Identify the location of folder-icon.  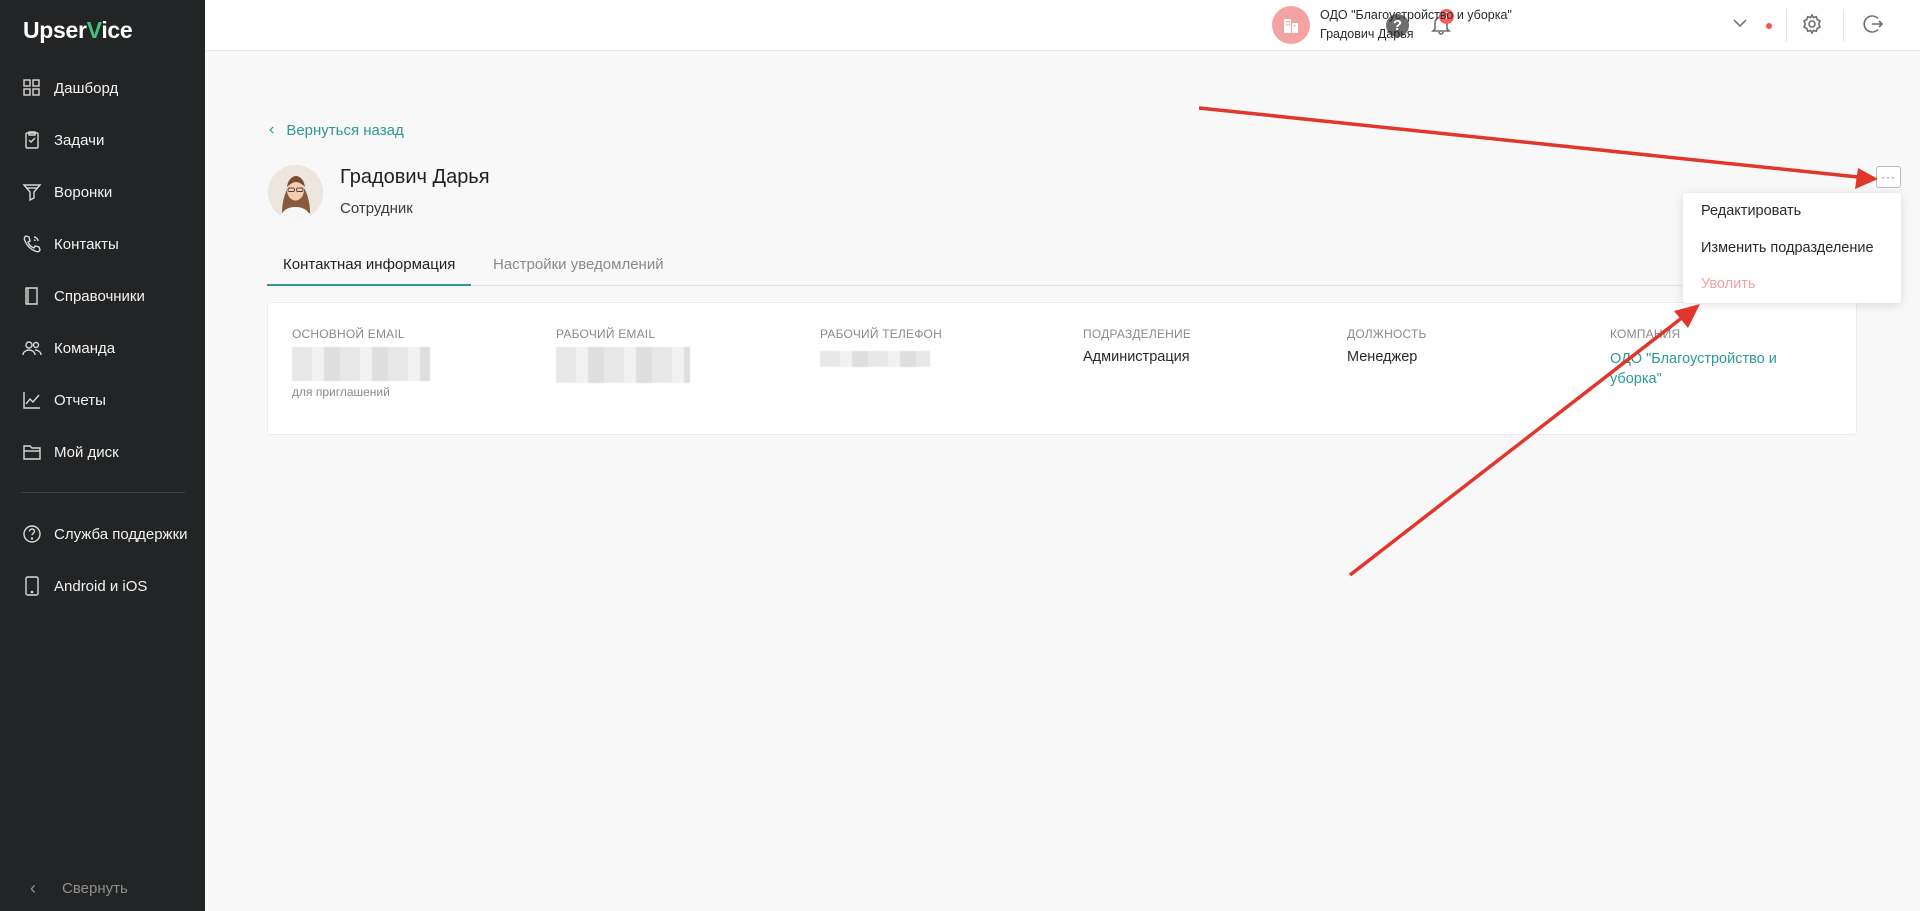
(32, 452).